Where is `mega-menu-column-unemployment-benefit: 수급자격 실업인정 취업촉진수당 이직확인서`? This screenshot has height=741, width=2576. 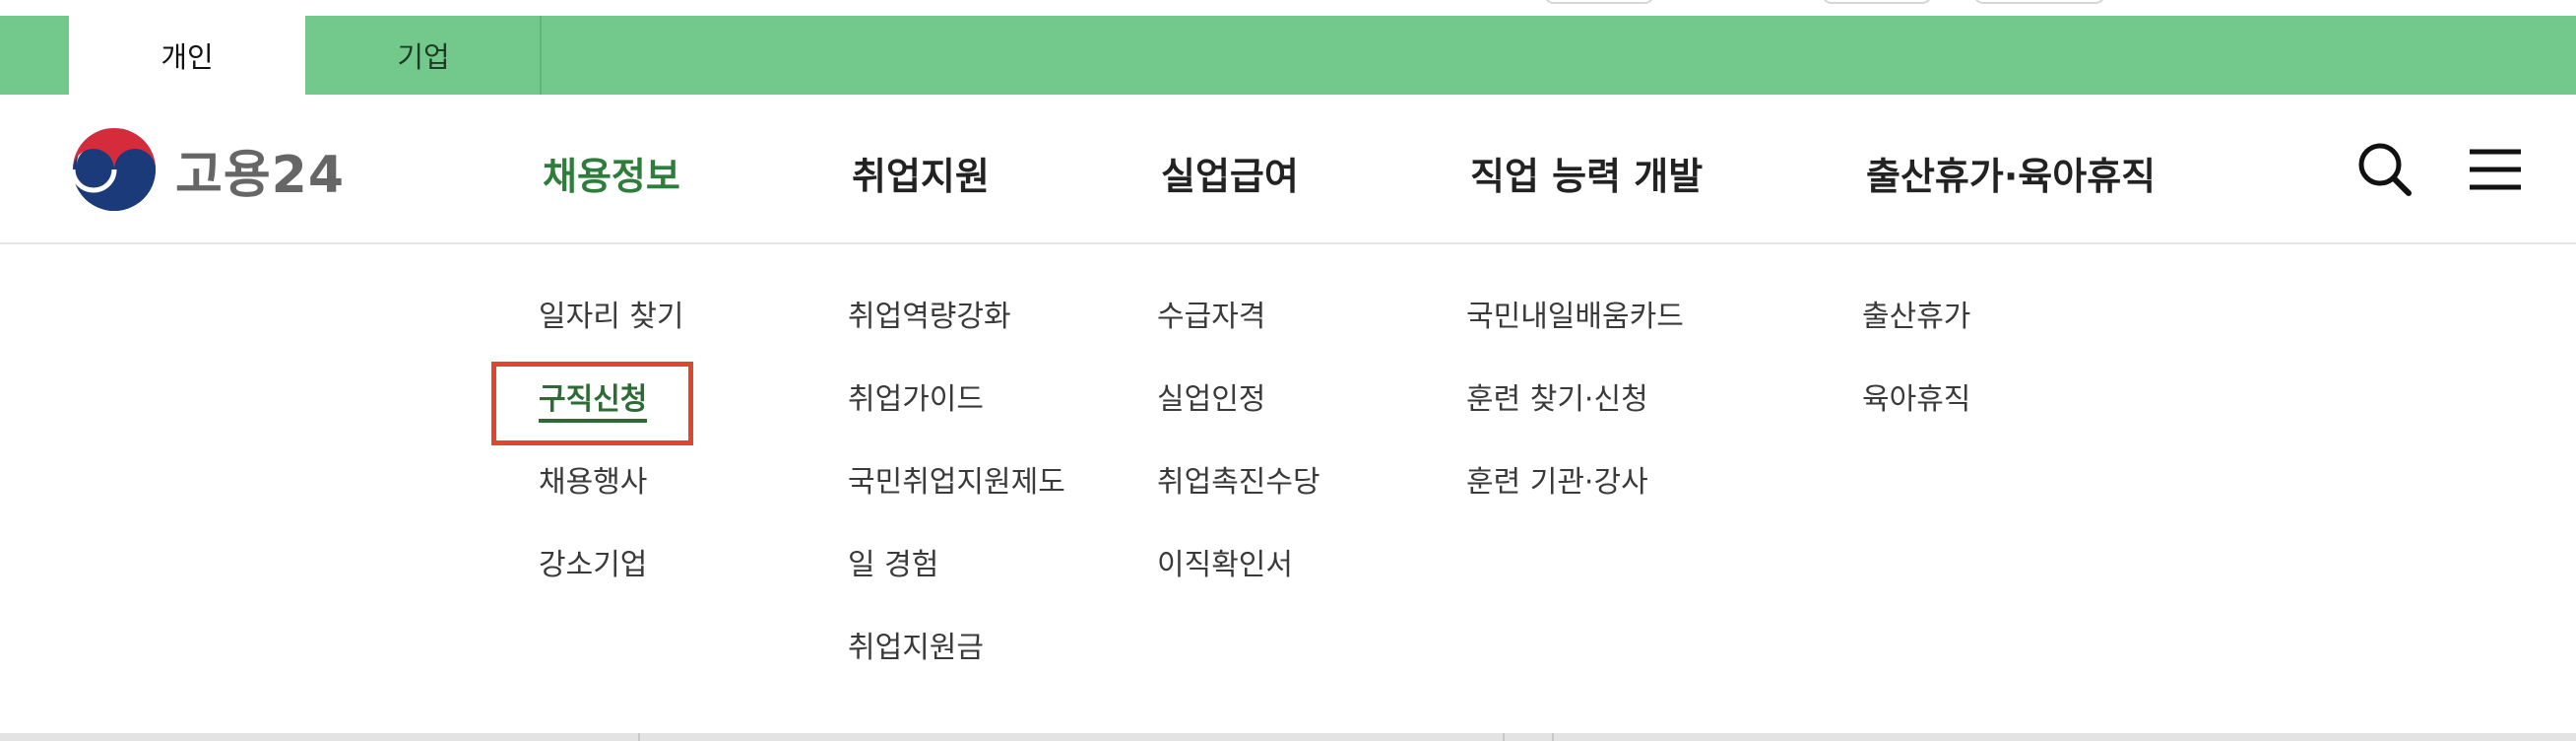 mega-menu-column-unemployment-benefit: 수급자격 실업인정 취업촉진수당 이직확인서 is located at coordinates (1238, 457).